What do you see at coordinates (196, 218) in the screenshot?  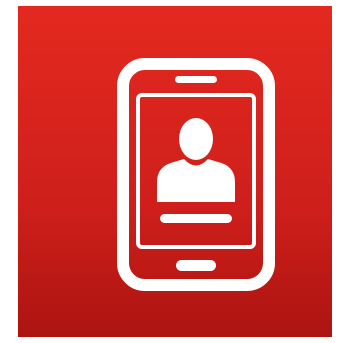 I see `name-bar` at bounding box center [196, 218].